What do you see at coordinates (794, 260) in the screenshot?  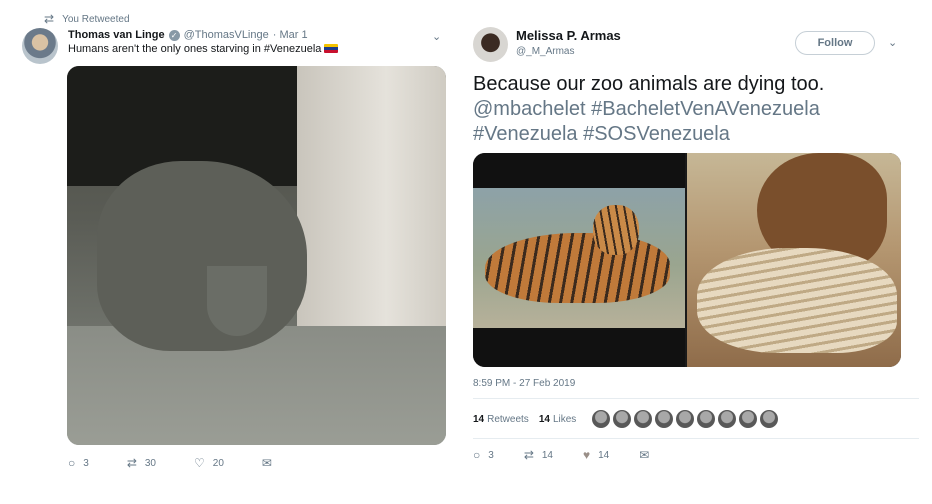 I see `media-image-lion` at bounding box center [794, 260].